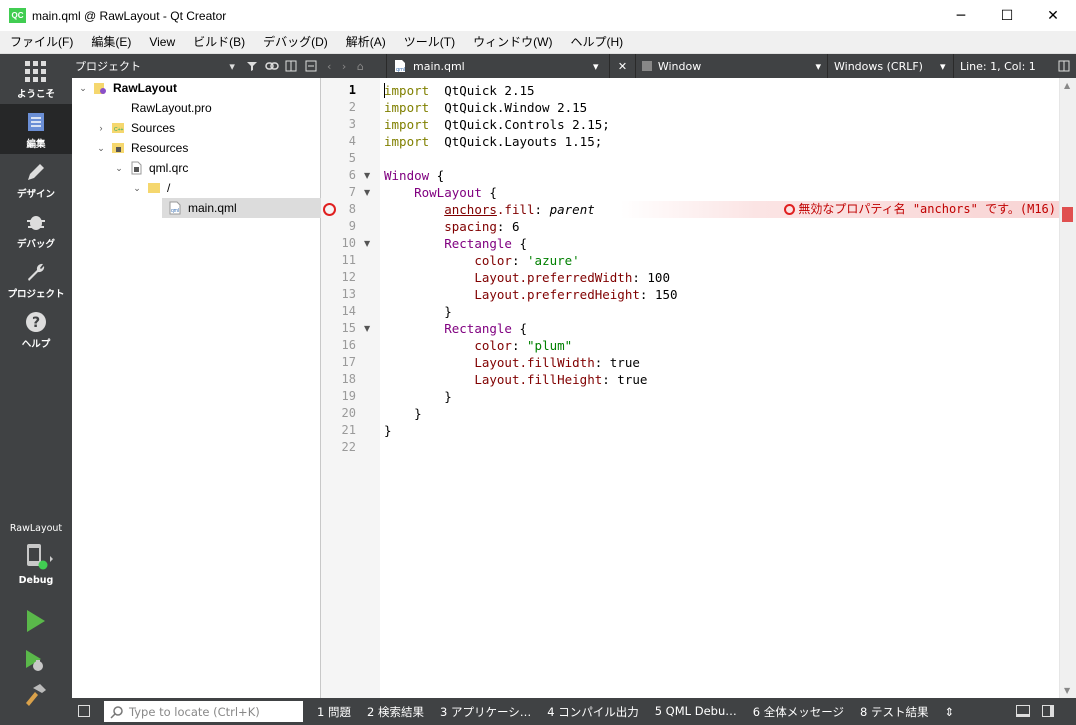 This screenshot has height=725, width=1076. What do you see at coordinates (40, 42) in the screenshot?
I see `menu-item: ファイル(F)` at bounding box center [40, 42].